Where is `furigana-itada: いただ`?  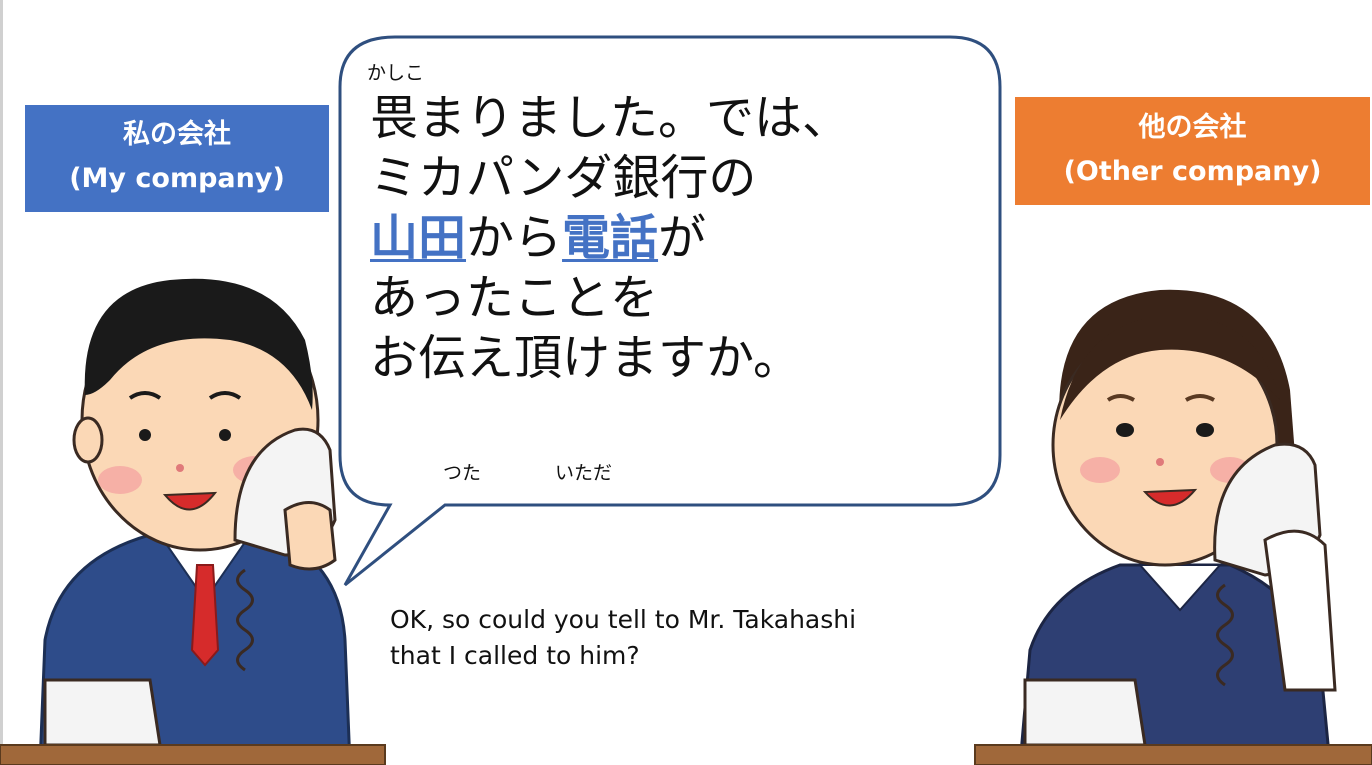 furigana-itada: いただ is located at coordinates (584, 473).